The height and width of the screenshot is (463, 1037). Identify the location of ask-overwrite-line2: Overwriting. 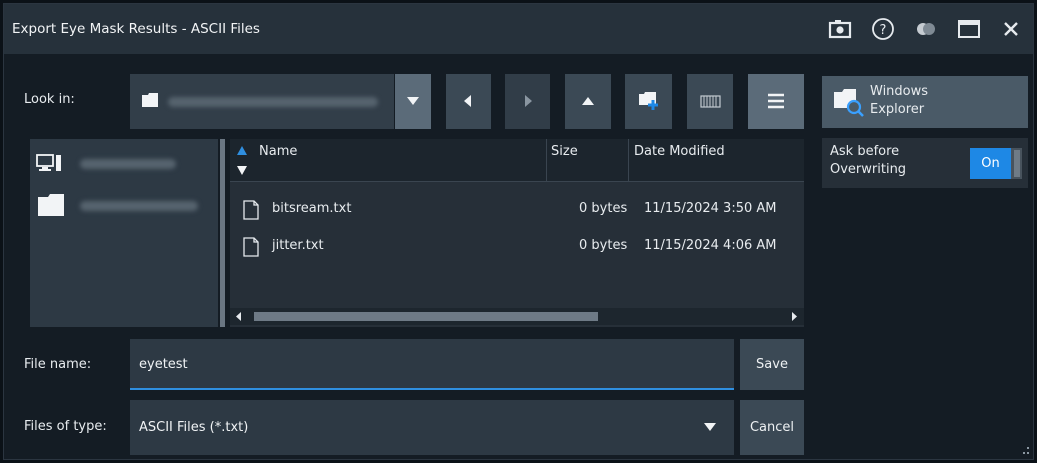
(868, 169).